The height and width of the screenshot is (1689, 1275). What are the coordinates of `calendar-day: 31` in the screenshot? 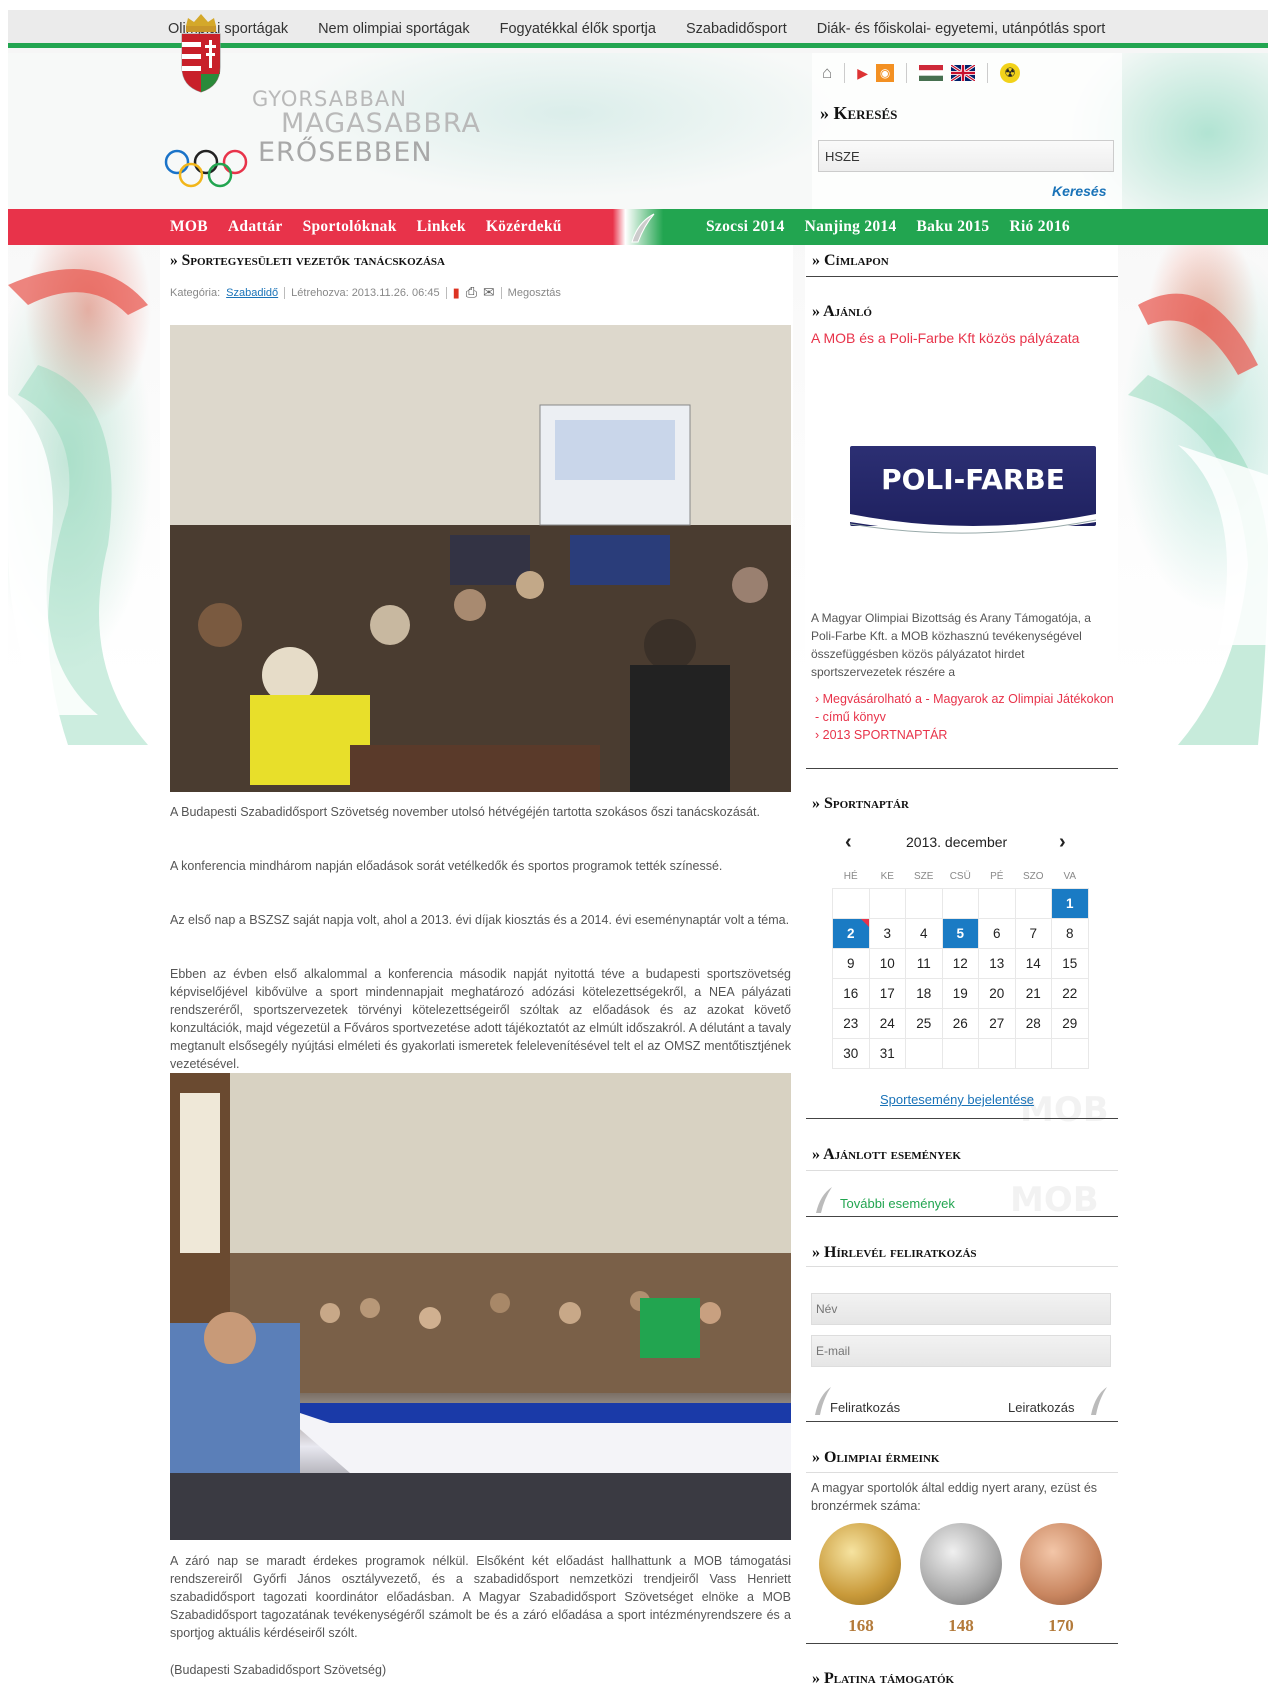 It's located at (887, 1053).